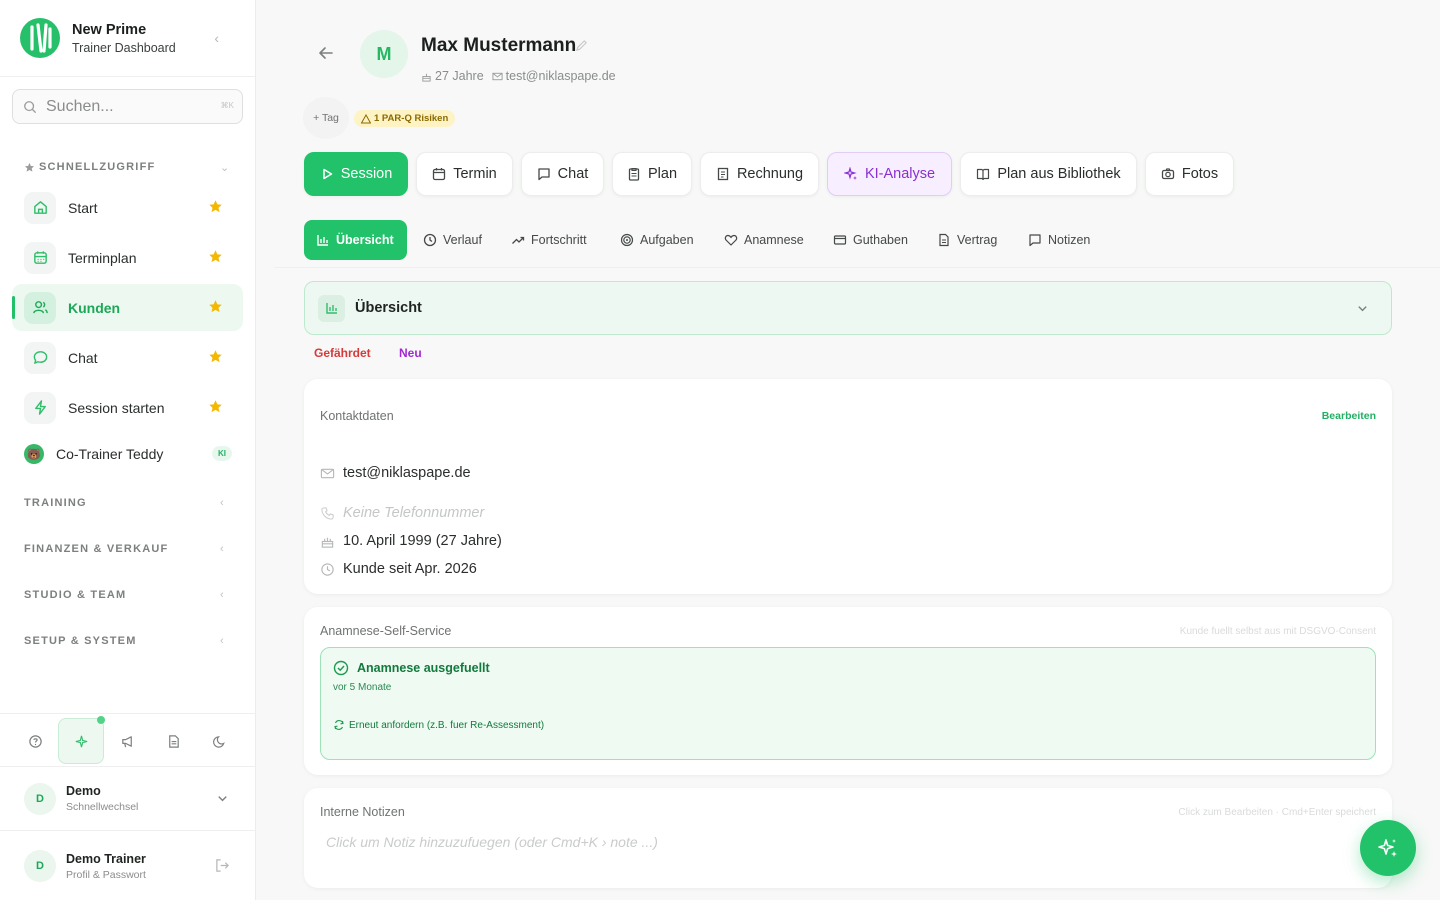 This screenshot has width=1440, height=900. I want to click on rechnung-button: Rechnung, so click(759, 174).